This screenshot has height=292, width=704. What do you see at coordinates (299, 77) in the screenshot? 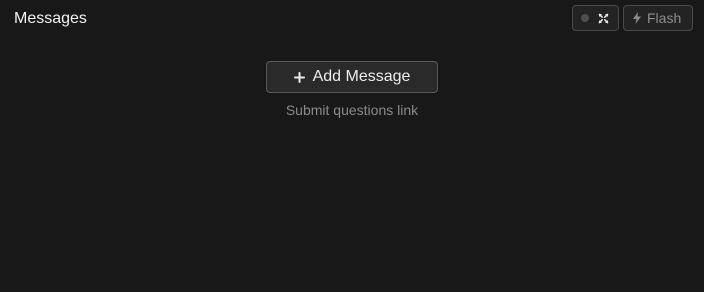
I see `plus-icon` at bounding box center [299, 77].